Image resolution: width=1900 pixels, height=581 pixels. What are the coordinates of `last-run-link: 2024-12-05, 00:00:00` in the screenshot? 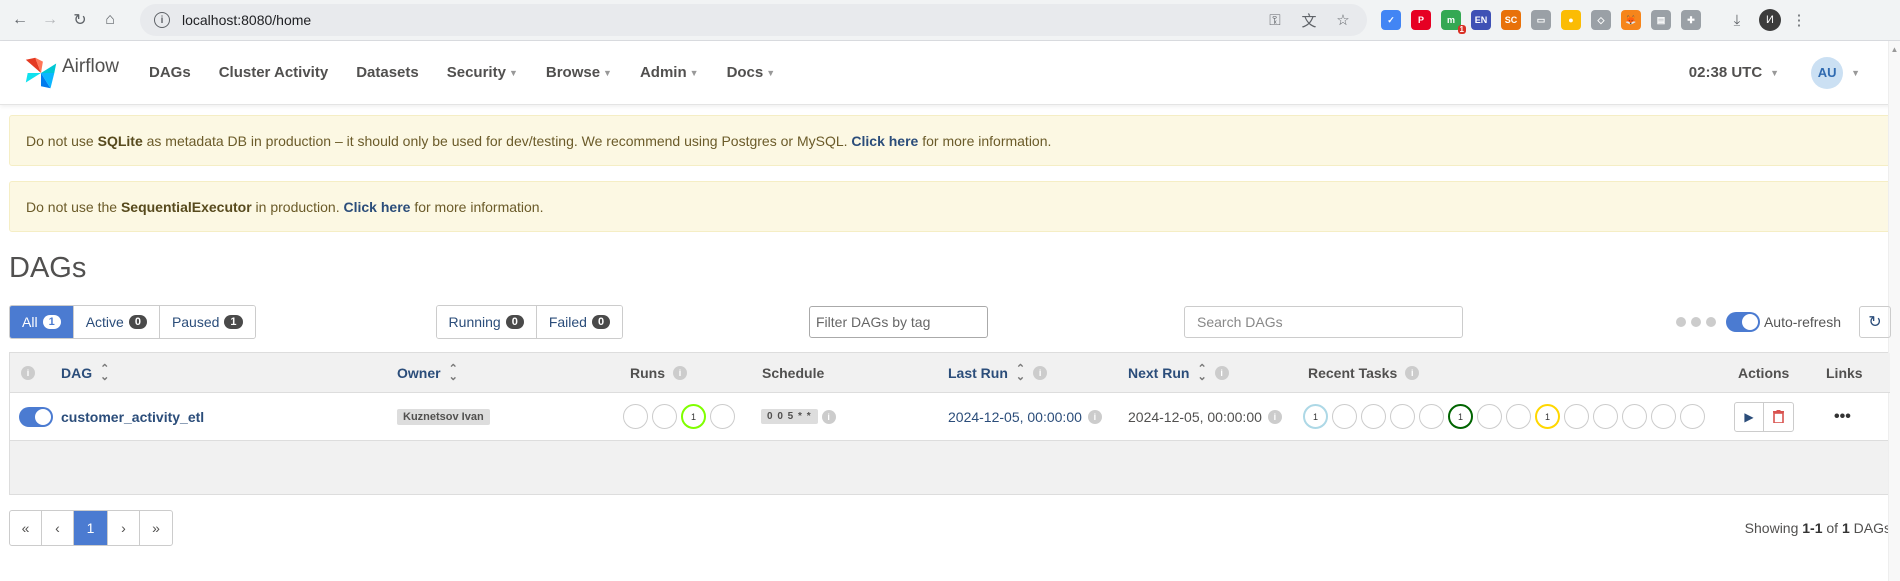 It's located at (1015, 417).